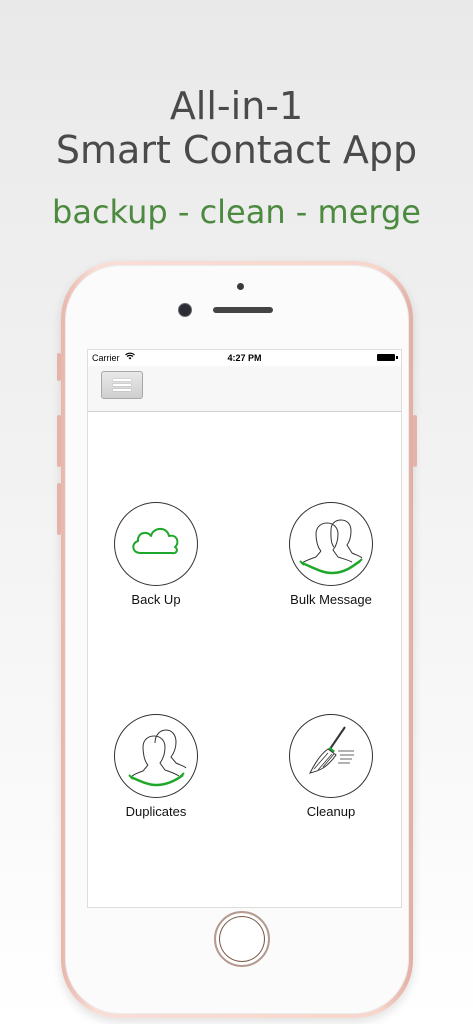 The width and height of the screenshot is (473, 1024). I want to click on cleanup-label: Cleanup, so click(331, 811).